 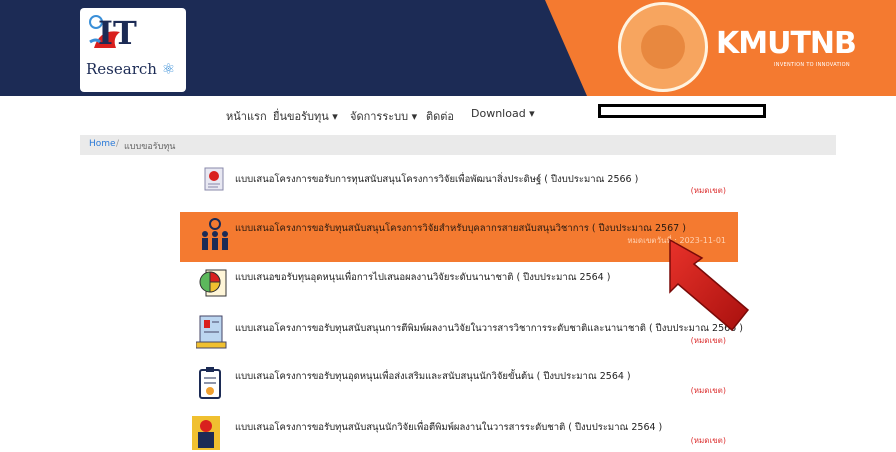 What do you see at coordinates (213, 283) in the screenshot?
I see `pie-chart-document-icon` at bounding box center [213, 283].